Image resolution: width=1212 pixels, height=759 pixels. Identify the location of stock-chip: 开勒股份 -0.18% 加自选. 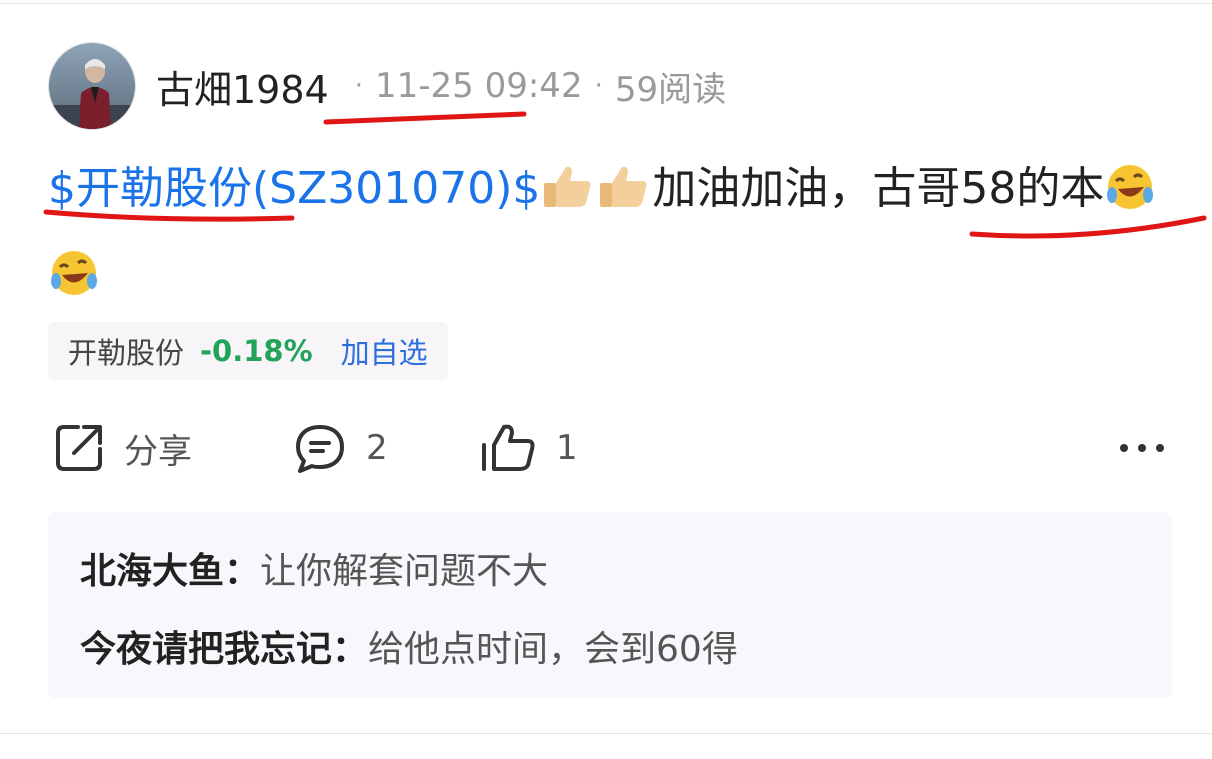
(248, 351).